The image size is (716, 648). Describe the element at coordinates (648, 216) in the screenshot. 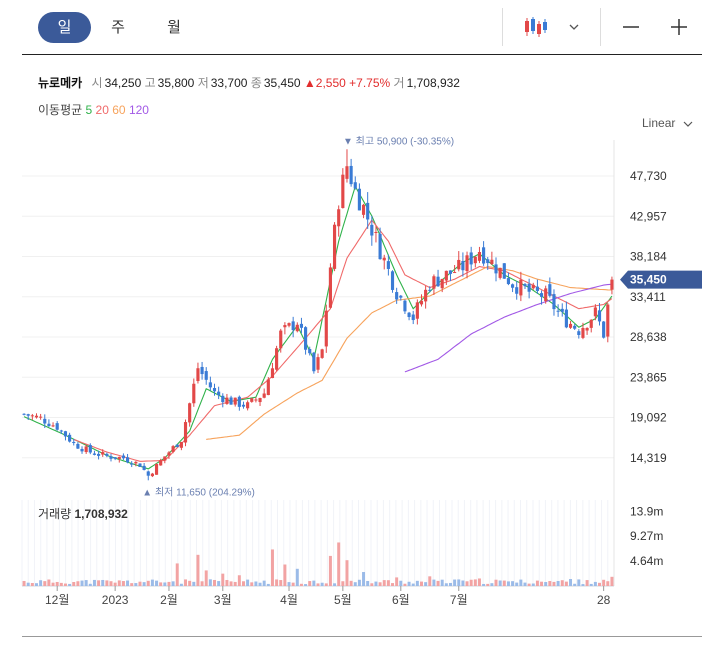

I see `price-tick-label: 42,957` at that location.